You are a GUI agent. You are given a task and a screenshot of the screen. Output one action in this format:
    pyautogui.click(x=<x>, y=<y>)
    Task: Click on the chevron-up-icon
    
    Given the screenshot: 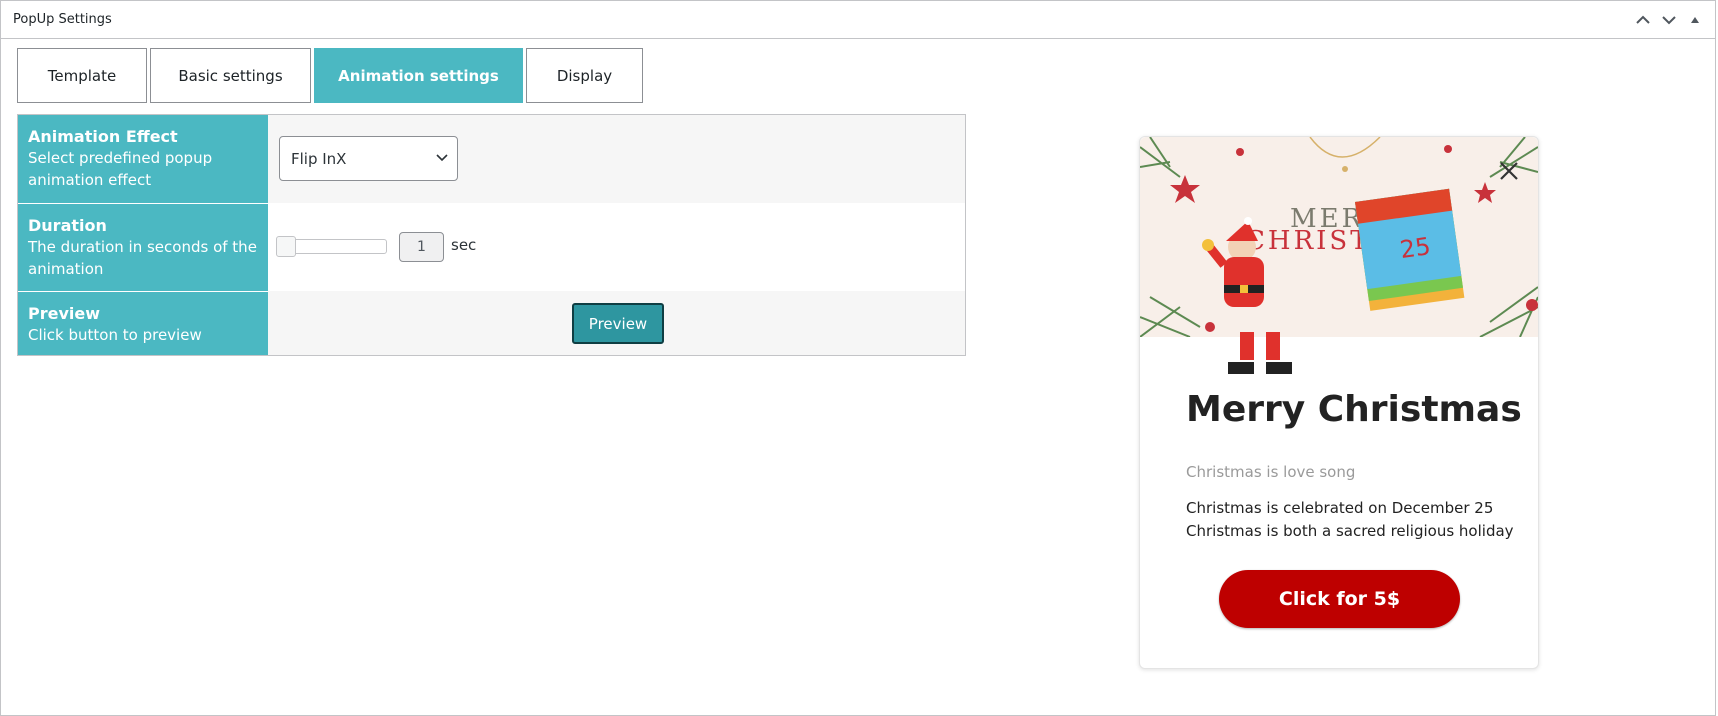 What is the action you would take?
    pyautogui.click(x=1643, y=20)
    